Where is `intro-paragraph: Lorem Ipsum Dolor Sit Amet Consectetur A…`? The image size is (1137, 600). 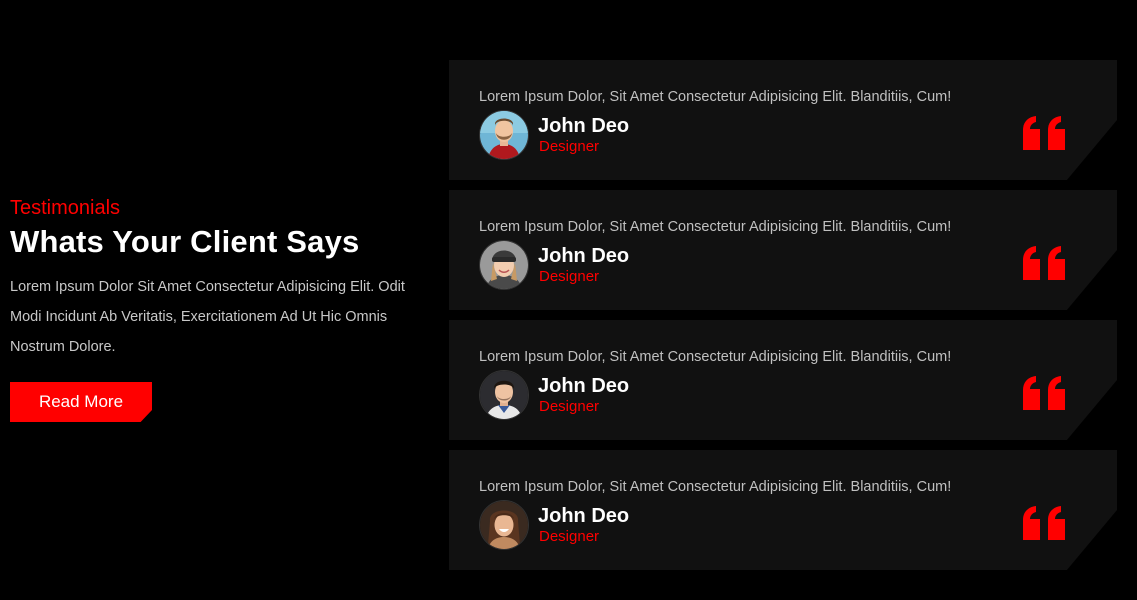 intro-paragraph: Lorem Ipsum Dolor Sit Amet Consectetur A… is located at coordinates (207, 317).